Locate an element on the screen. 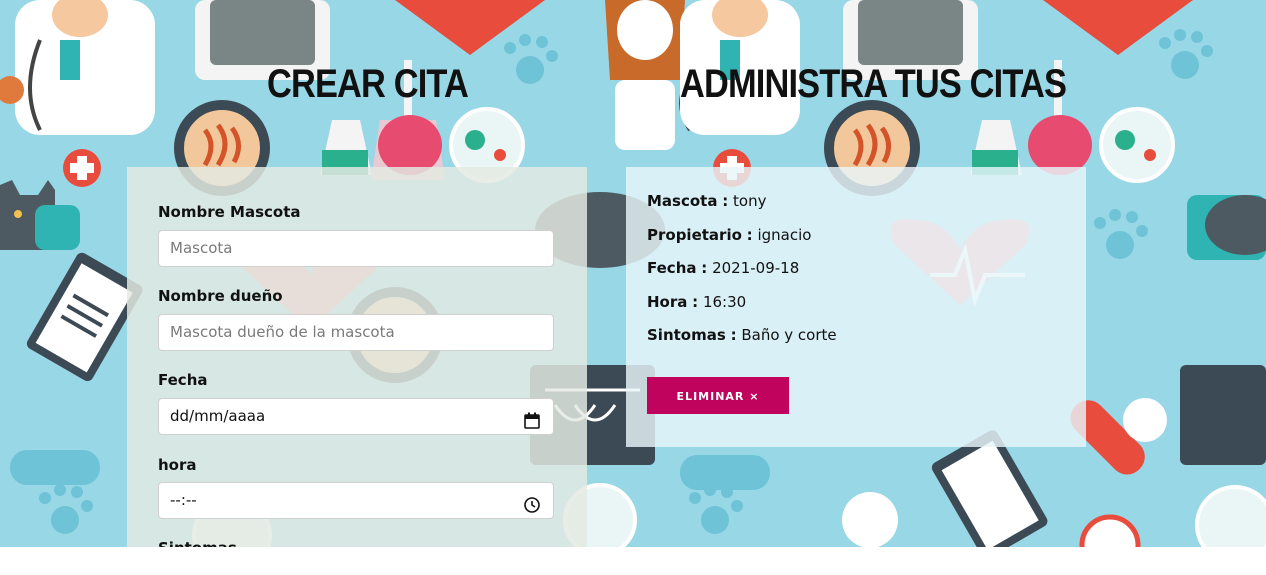 This screenshot has width=1266, height=575. cita-hora-row: Hora : 16:30 is located at coordinates (696, 302).